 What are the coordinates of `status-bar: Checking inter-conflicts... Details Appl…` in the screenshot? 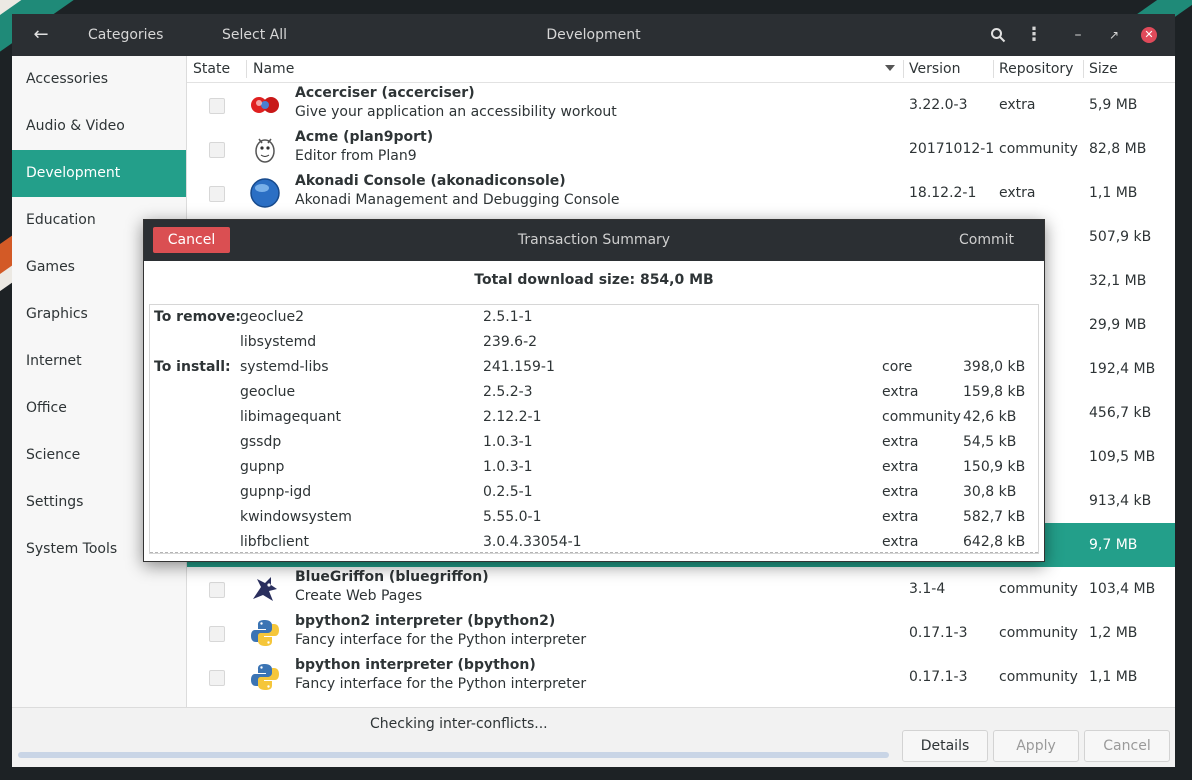 It's located at (593, 737).